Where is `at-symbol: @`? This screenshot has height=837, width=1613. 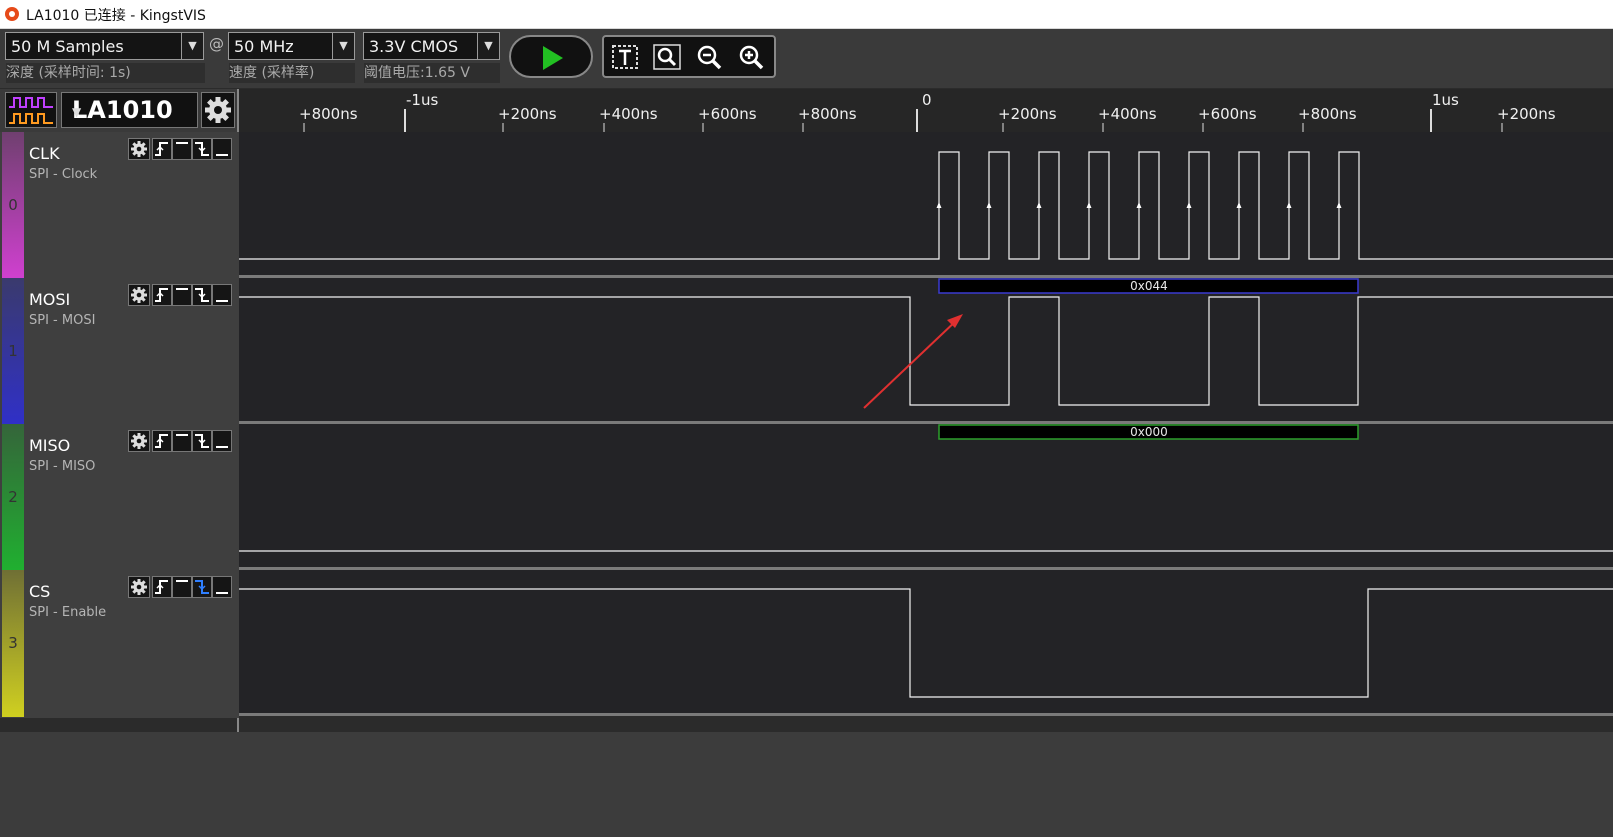
at-symbol: @ is located at coordinates (216, 44).